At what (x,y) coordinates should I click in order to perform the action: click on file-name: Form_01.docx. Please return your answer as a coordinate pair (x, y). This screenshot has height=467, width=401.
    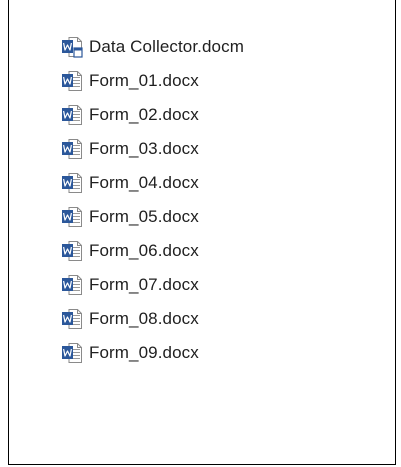
    Looking at the image, I should click on (144, 80).